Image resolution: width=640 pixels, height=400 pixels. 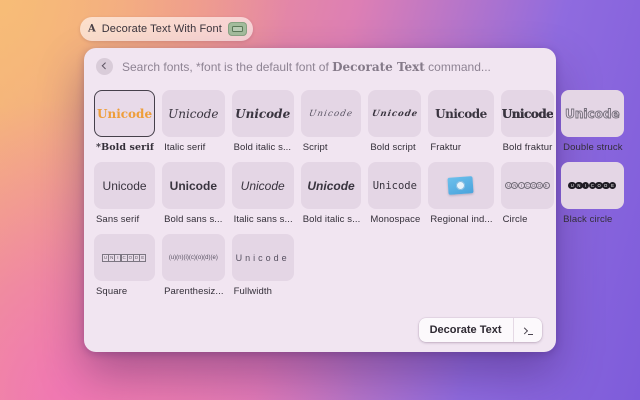 I want to click on font-cell: U N I C O D E Circle, so click(x=527, y=198).